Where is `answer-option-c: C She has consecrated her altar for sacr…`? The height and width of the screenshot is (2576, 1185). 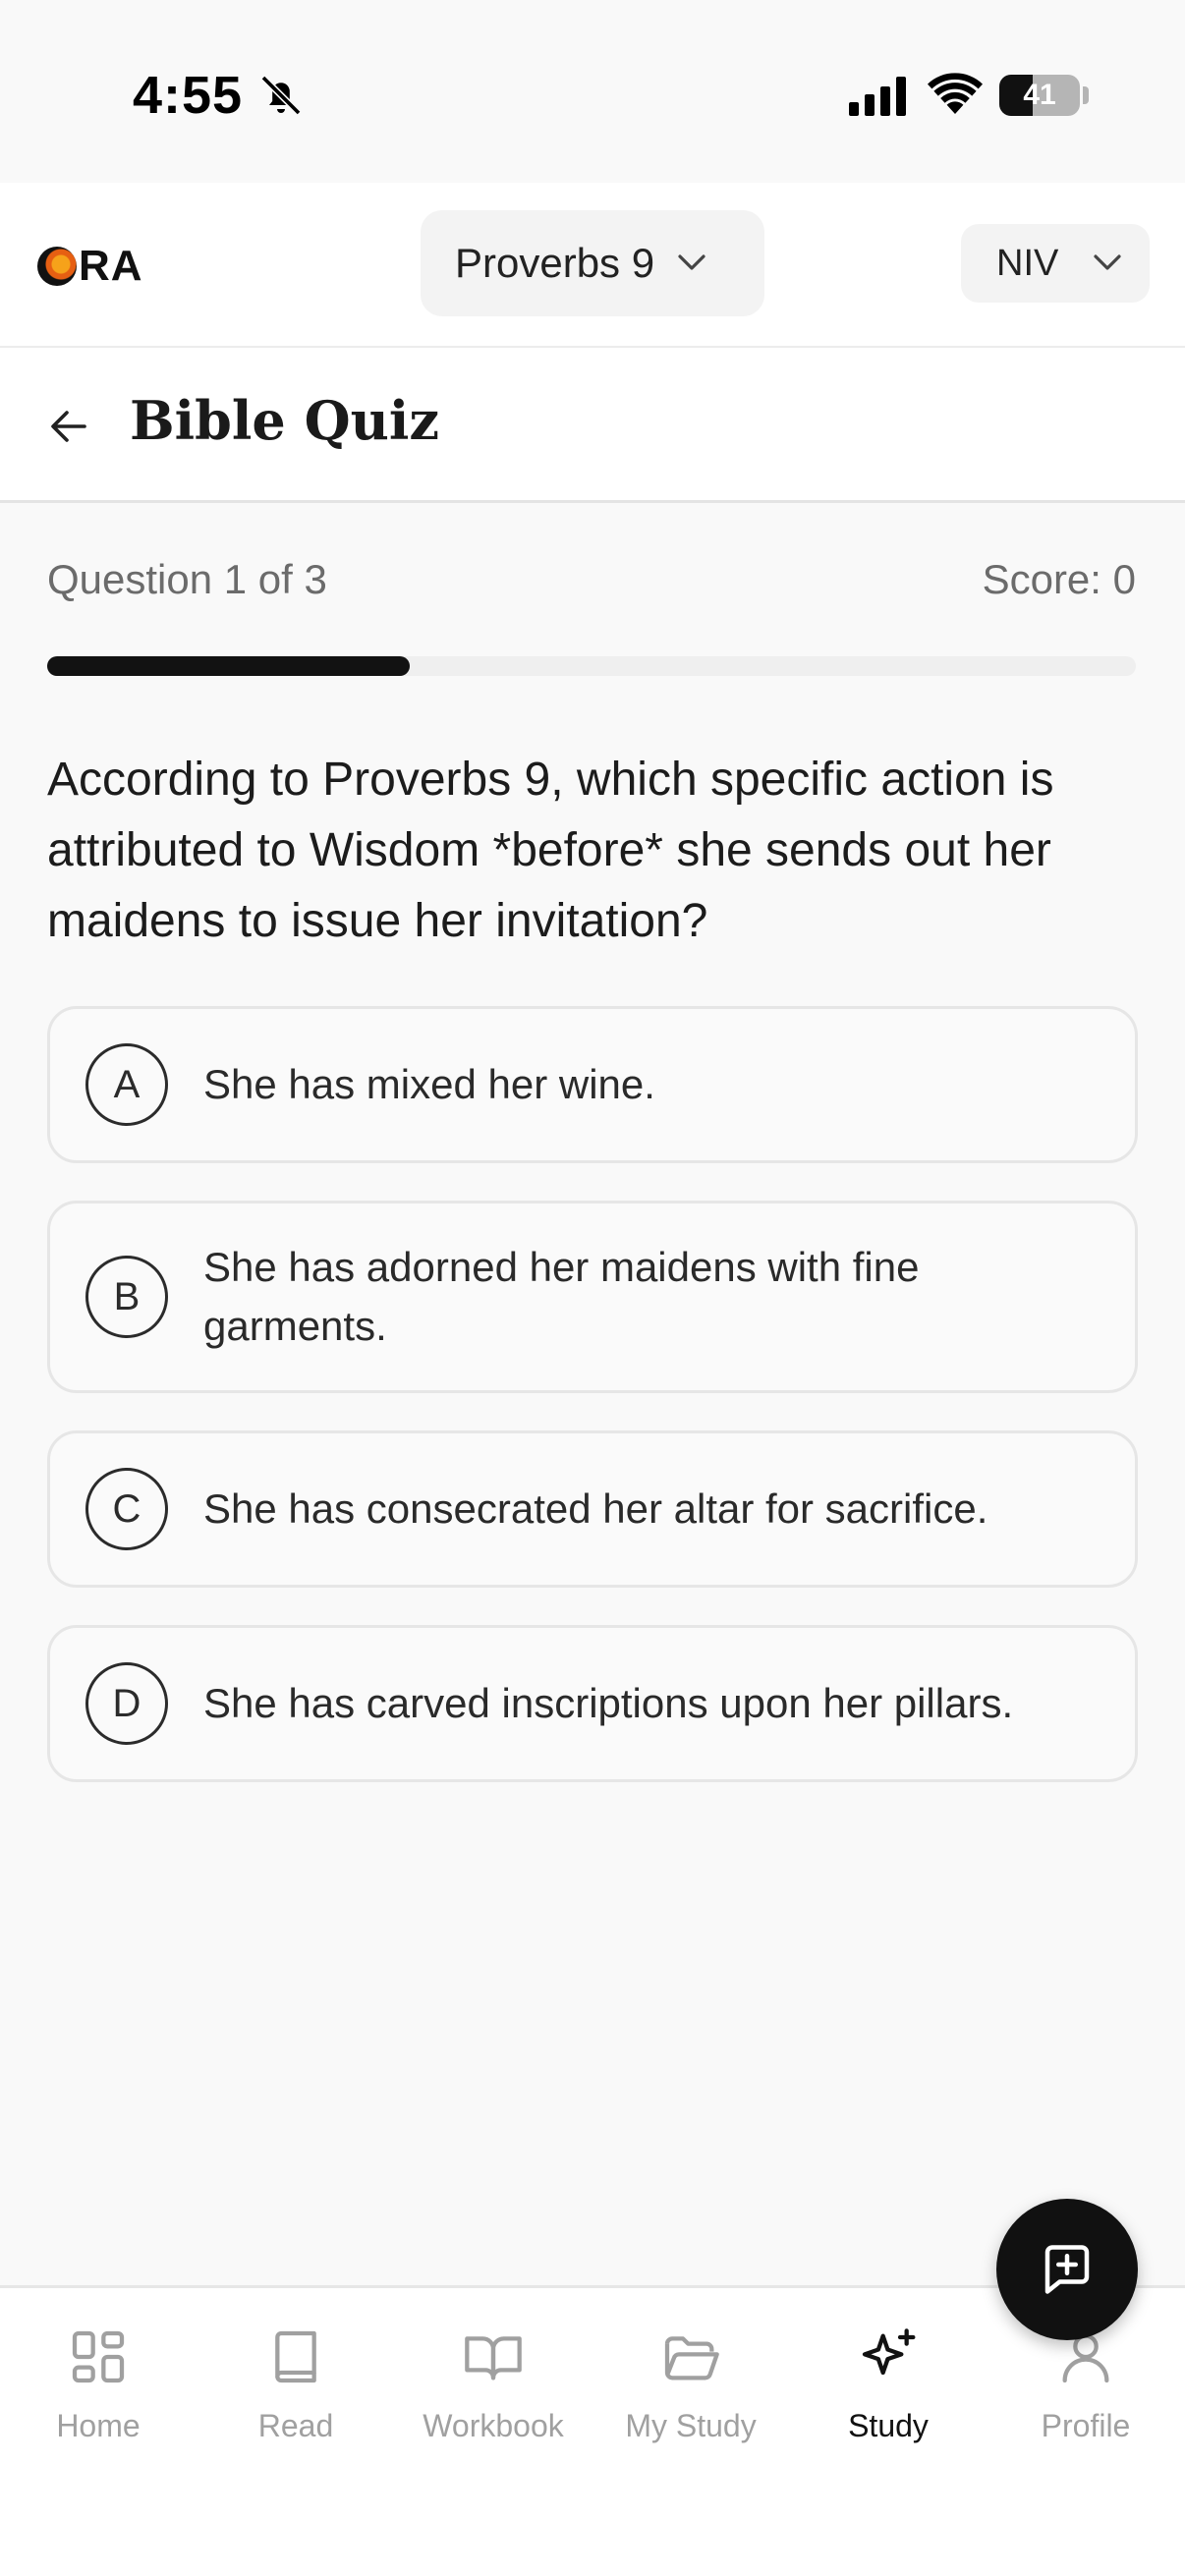 answer-option-c: C She has consecrated her altar for sacr… is located at coordinates (592, 1509).